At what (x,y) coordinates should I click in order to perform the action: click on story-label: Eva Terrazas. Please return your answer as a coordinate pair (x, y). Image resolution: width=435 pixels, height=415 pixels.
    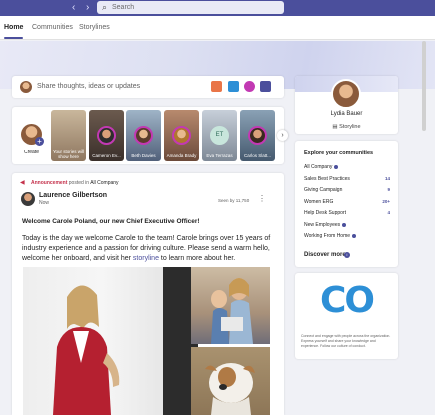
    Looking at the image, I should click on (219, 155).